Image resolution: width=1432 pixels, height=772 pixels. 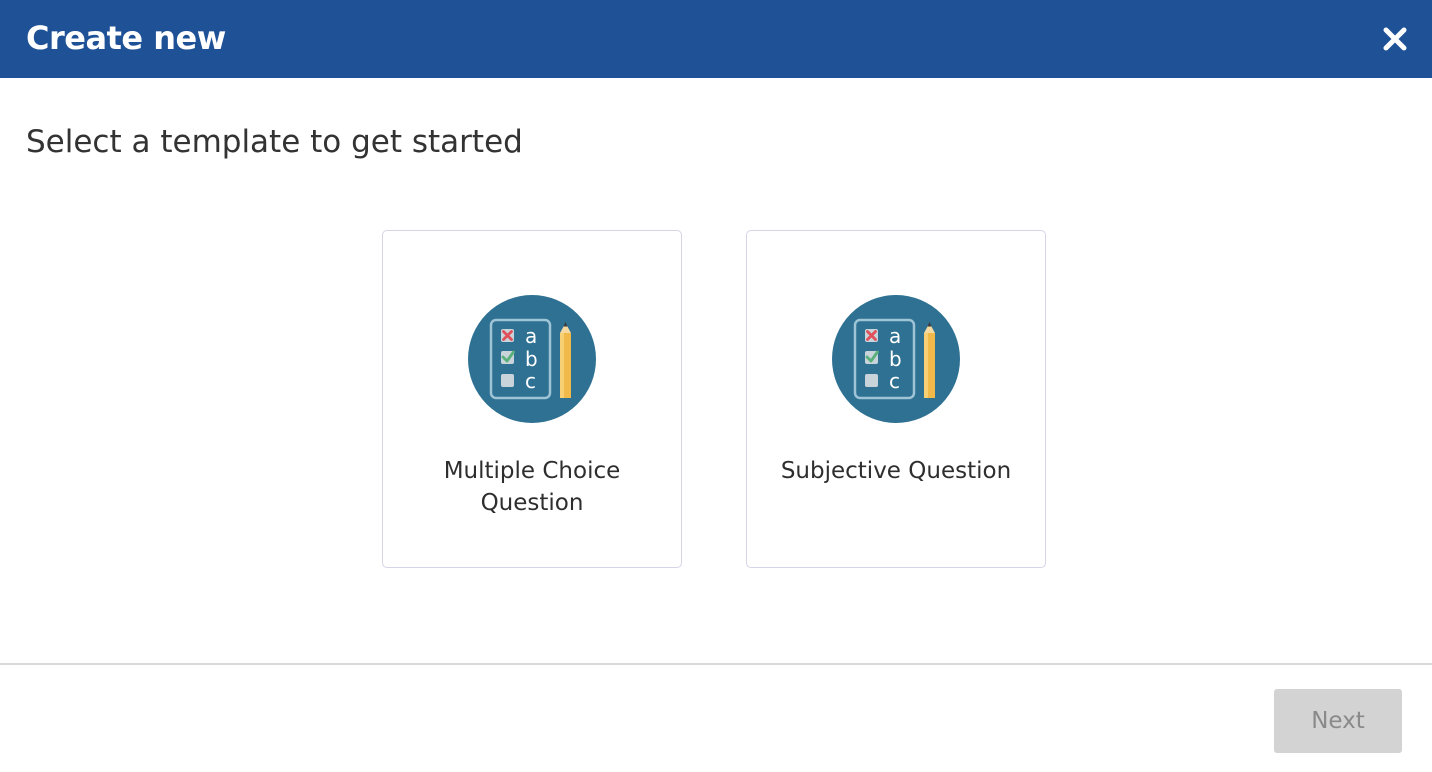 What do you see at coordinates (532, 487) in the screenshot?
I see `template-label: Multiple Choice Question` at bounding box center [532, 487].